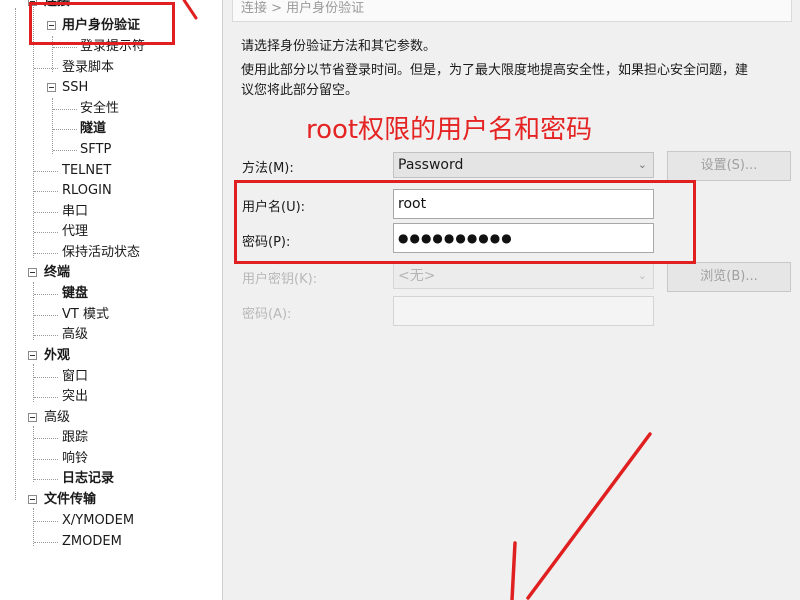 Image resolution: width=800 pixels, height=600 pixels. What do you see at coordinates (110, 232) in the screenshot?
I see `tree-item-proxy: 代理` at bounding box center [110, 232].